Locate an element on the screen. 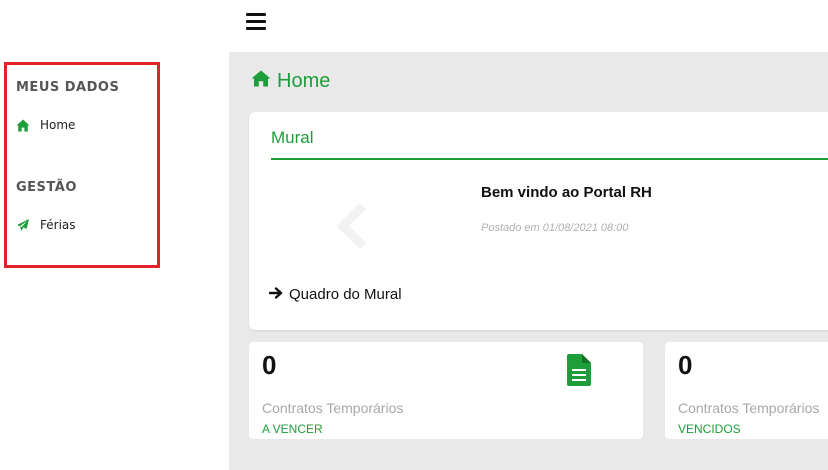 The image size is (828, 470). page-title-text: Home is located at coordinates (304, 81).